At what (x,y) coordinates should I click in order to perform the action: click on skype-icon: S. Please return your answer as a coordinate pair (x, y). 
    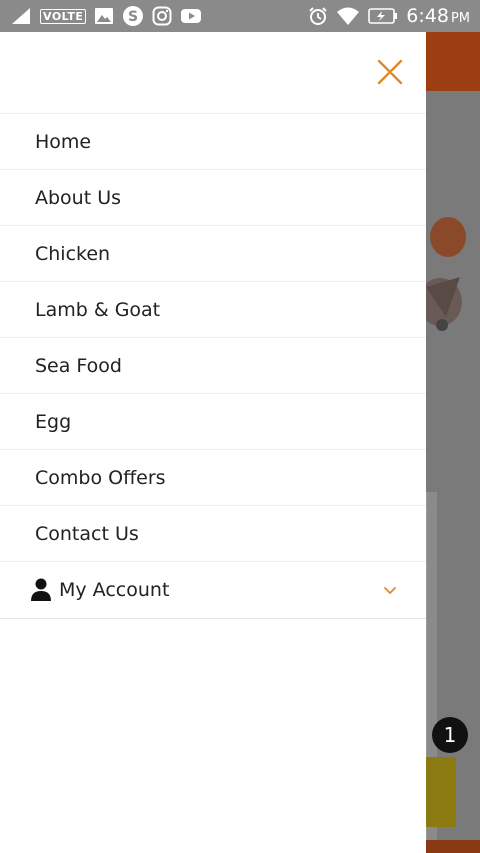
    Looking at the image, I should click on (133, 16).